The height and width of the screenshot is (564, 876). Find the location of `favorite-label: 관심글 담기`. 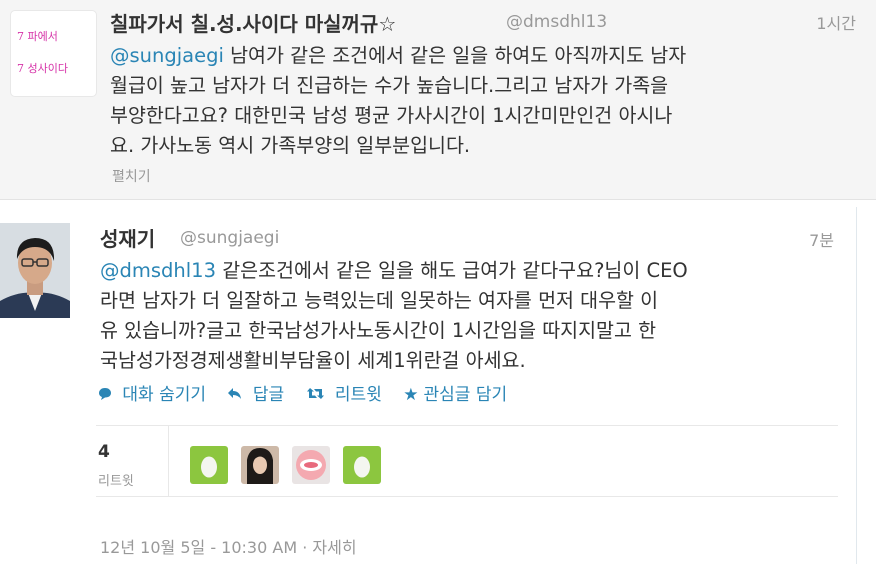

favorite-label: 관심글 담기 is located at coordinates (465, 395).